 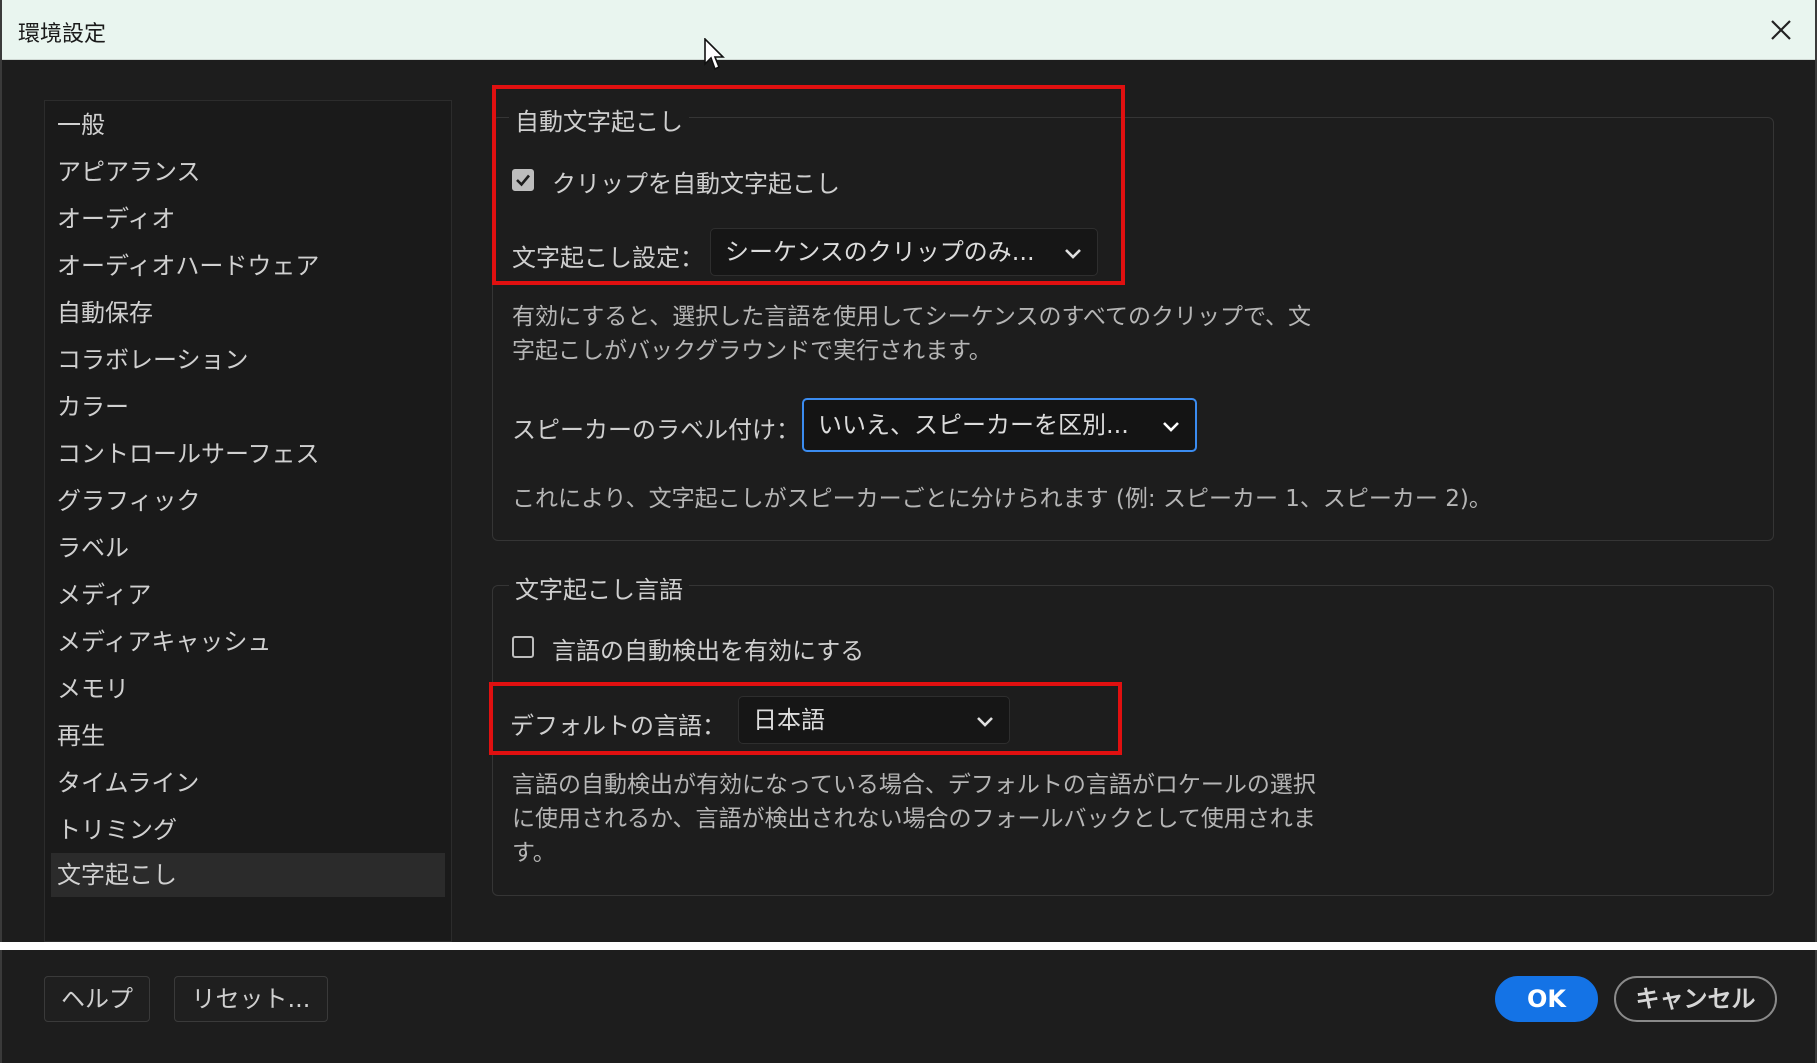 What do you see at coordinates (618, 726) in the screenshot?
I see `default-language-label: デフォルトの言語：` at bounding box center [618, 726].